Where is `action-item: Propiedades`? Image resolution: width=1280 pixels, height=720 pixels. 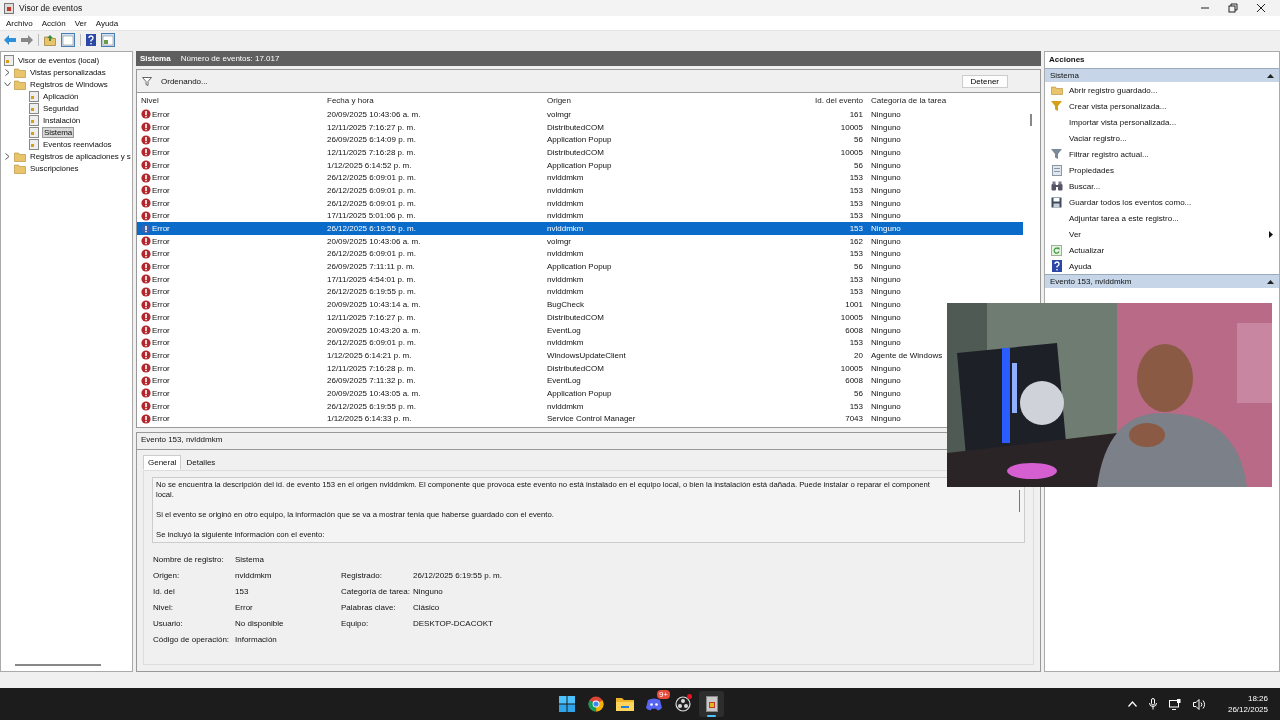
action-item: Propiedades is located at coordinates (1091, 170).